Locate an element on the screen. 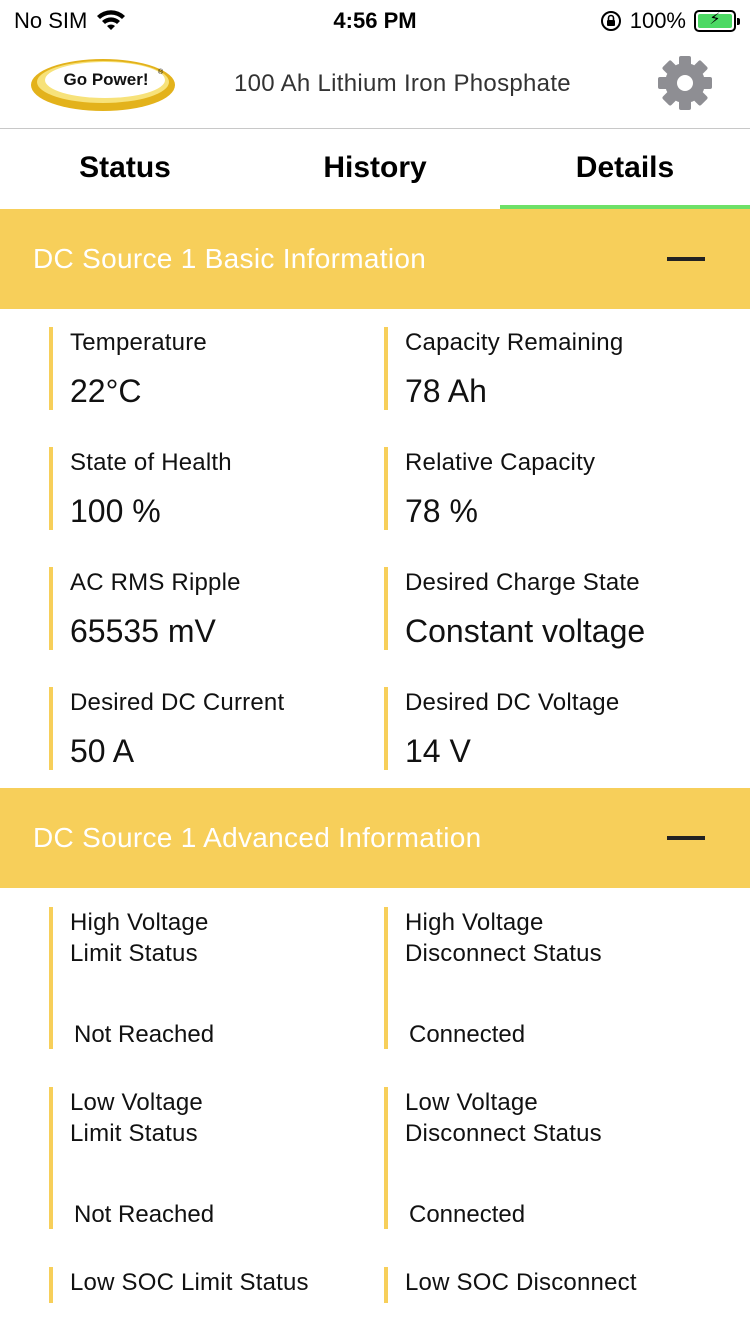  orientation-lock-icon is located at coordinates (610, 21).